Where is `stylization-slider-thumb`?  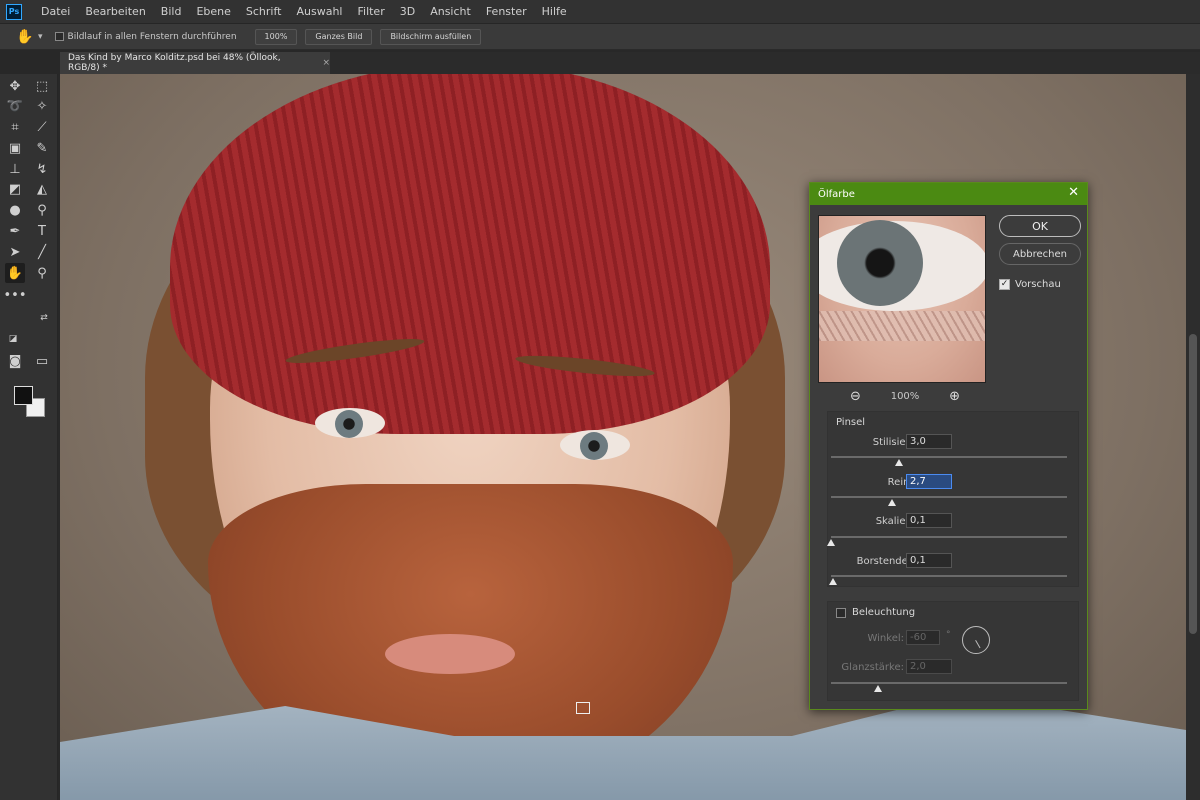
stylization-slider-thumb is located at coordinates (899, 462).